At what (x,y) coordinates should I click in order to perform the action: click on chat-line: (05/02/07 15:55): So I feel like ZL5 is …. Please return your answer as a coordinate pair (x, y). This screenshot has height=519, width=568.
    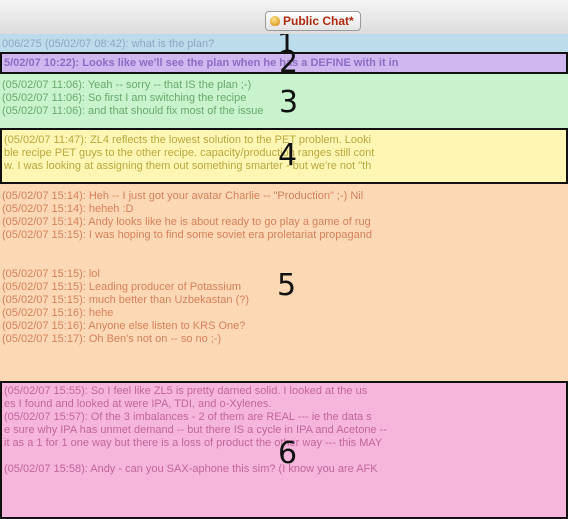
    Looking at the image, I should click on (186, 391).